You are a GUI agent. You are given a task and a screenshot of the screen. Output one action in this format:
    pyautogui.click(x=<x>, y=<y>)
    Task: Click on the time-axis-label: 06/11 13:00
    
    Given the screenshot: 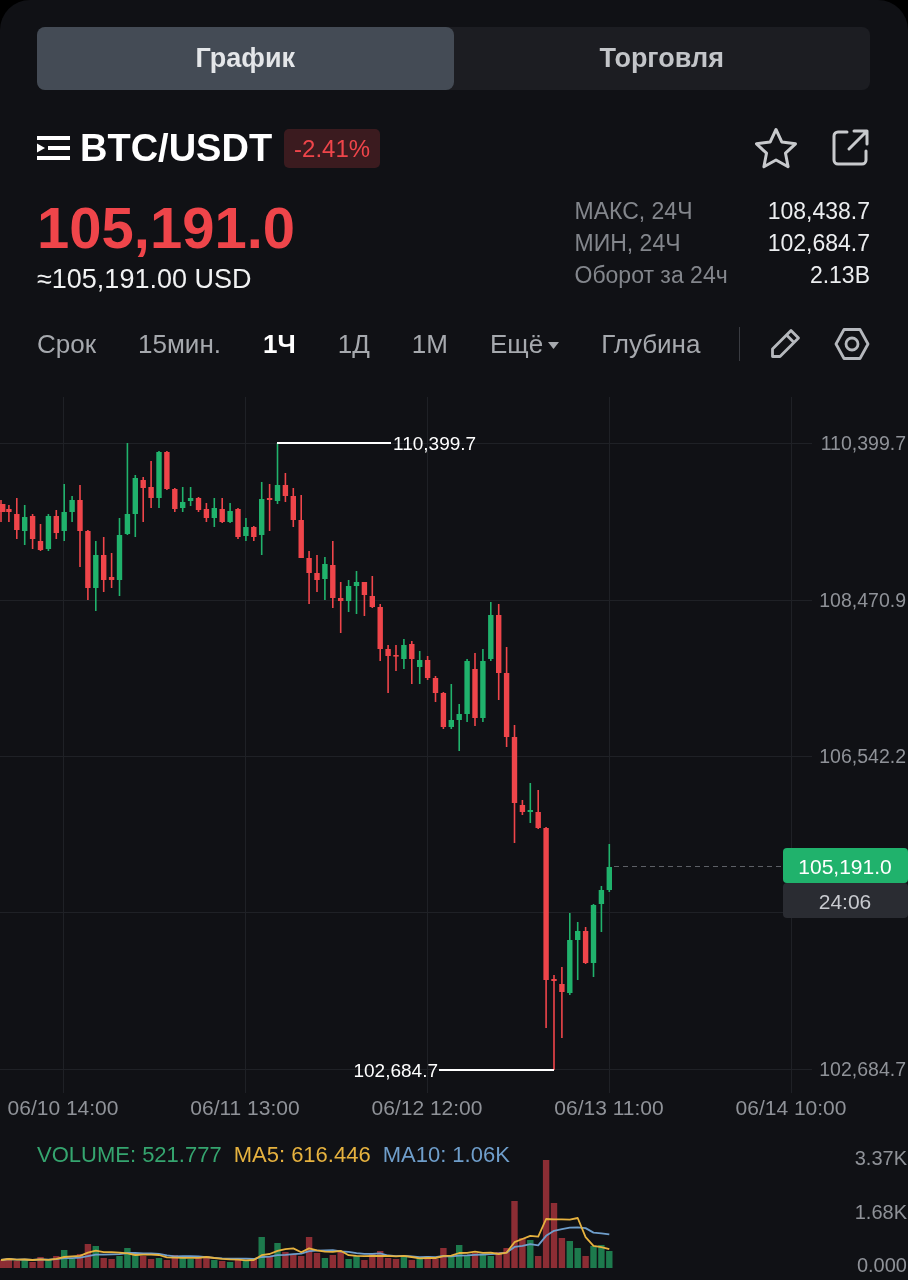 What is the action you would take?
    pyautogui.click(x=245, y=1107)
    